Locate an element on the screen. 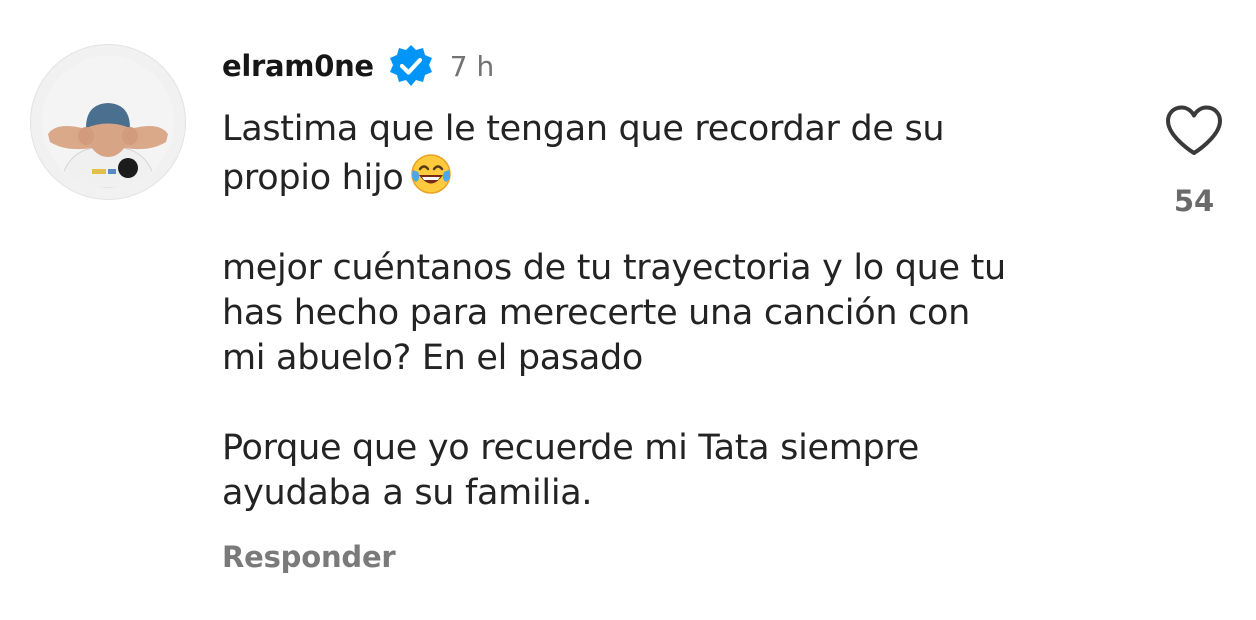 Image resolution: width=1256 pixels, height=620 pixels. username: elram0ne is located at coordinates (298, 66).